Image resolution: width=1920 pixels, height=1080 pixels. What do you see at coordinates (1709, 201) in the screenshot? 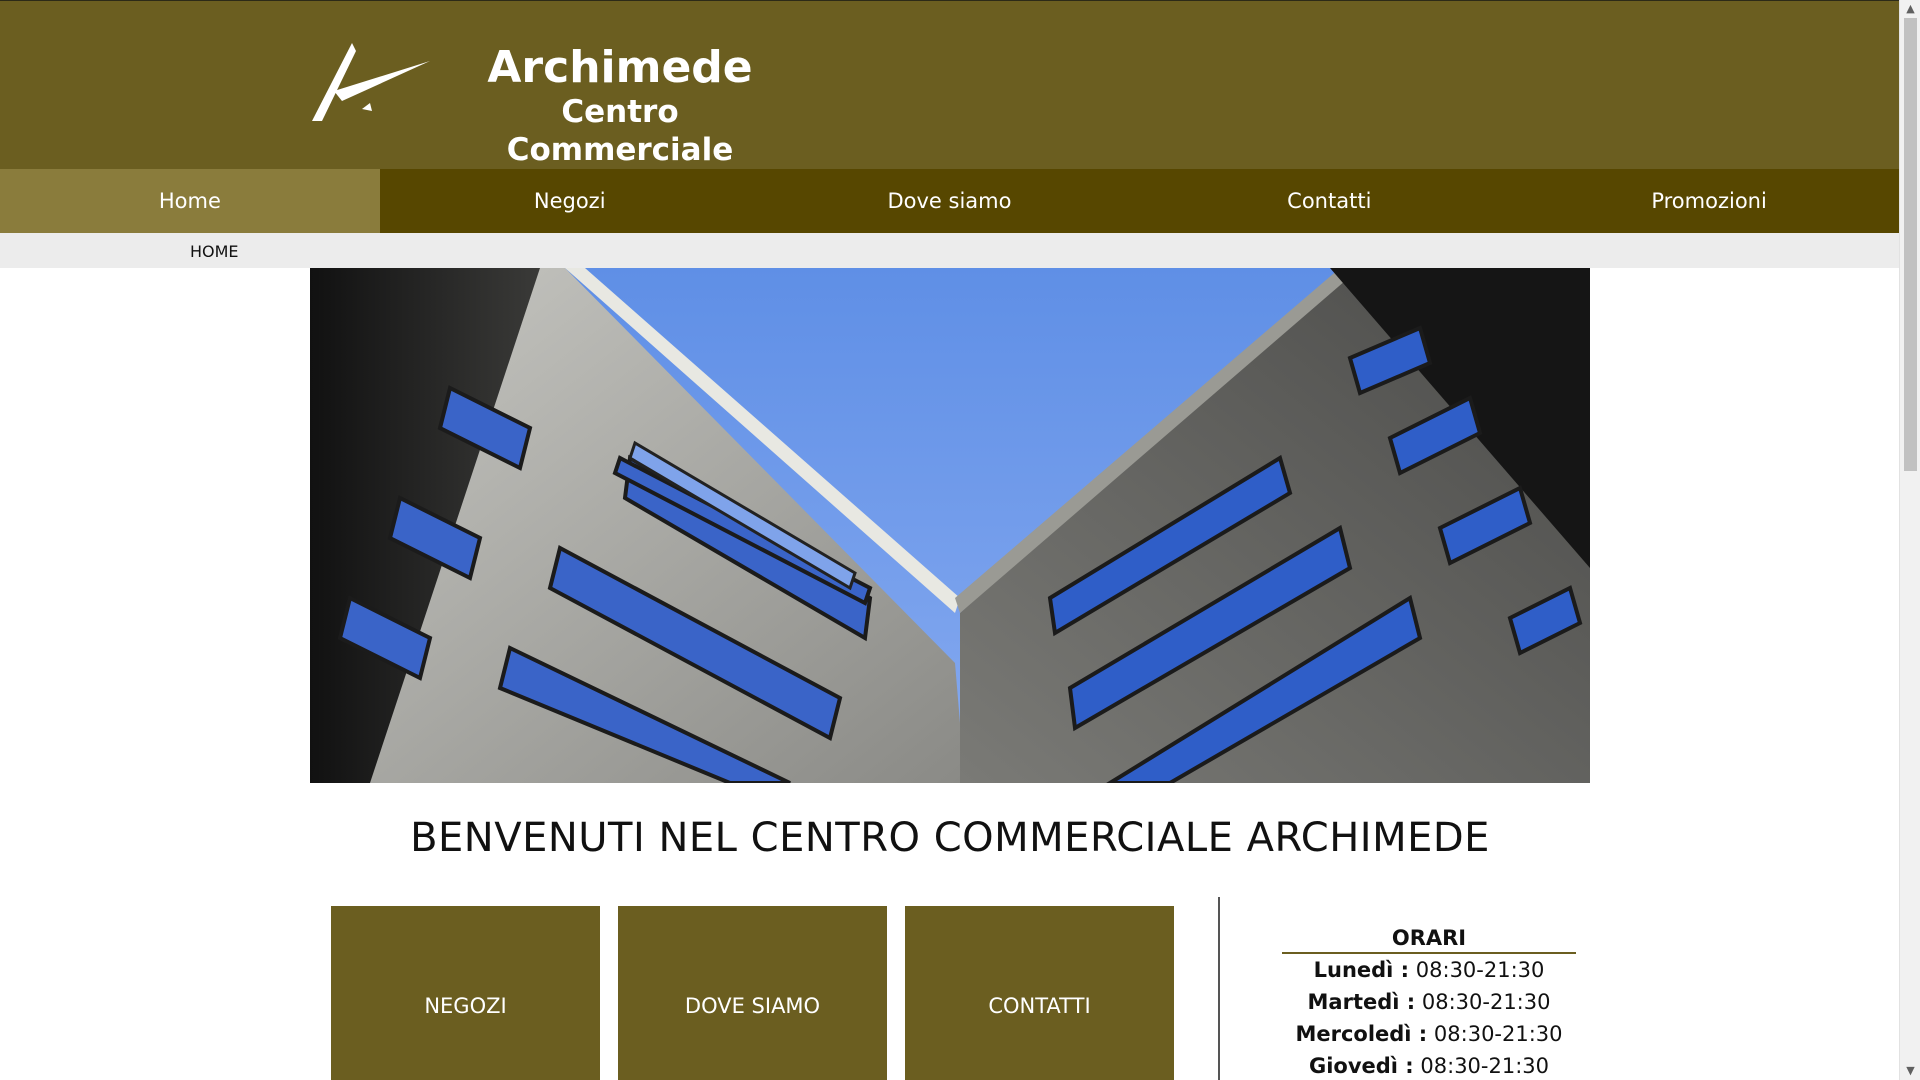
I see `nav-item-promozioni: Promozioni` at bounding box center [1709, 201].